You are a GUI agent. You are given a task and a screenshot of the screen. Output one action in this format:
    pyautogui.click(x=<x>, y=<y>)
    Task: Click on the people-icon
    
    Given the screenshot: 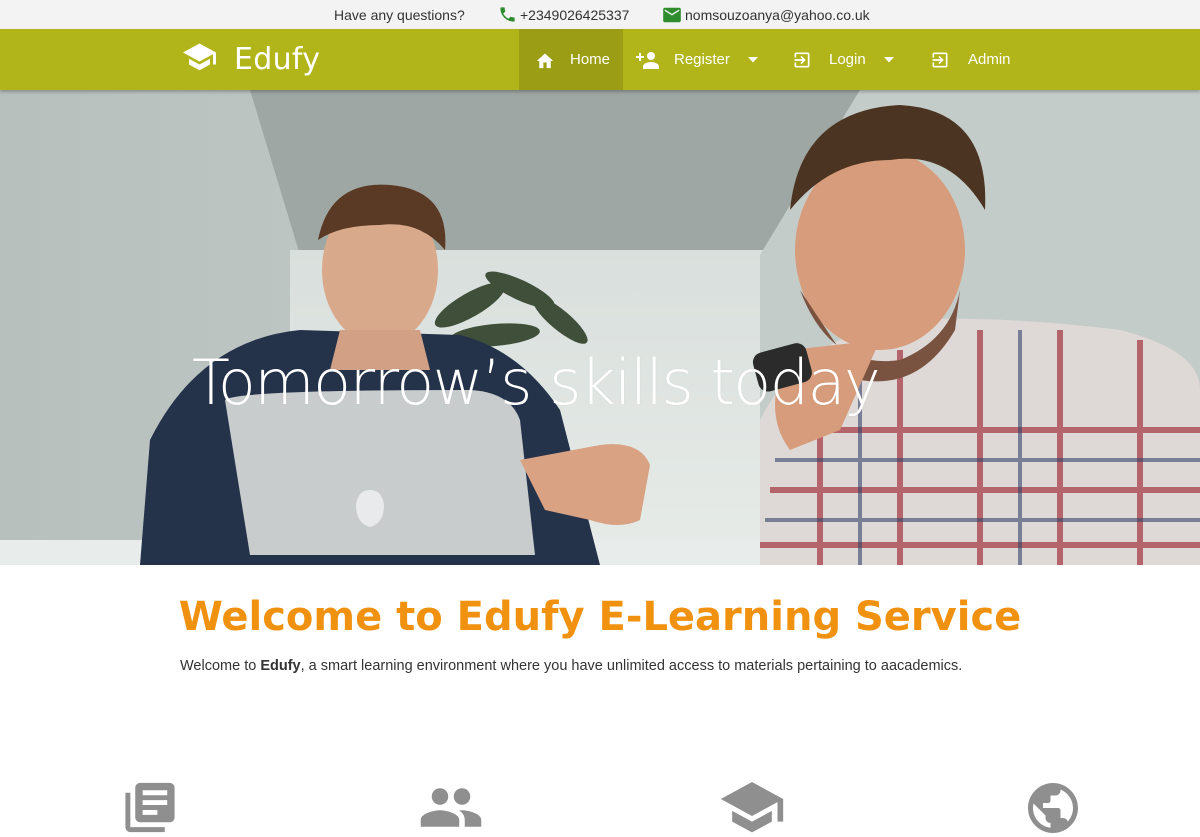 What is the action you would take?
    pyautogui.click(x=451, y=807)
    